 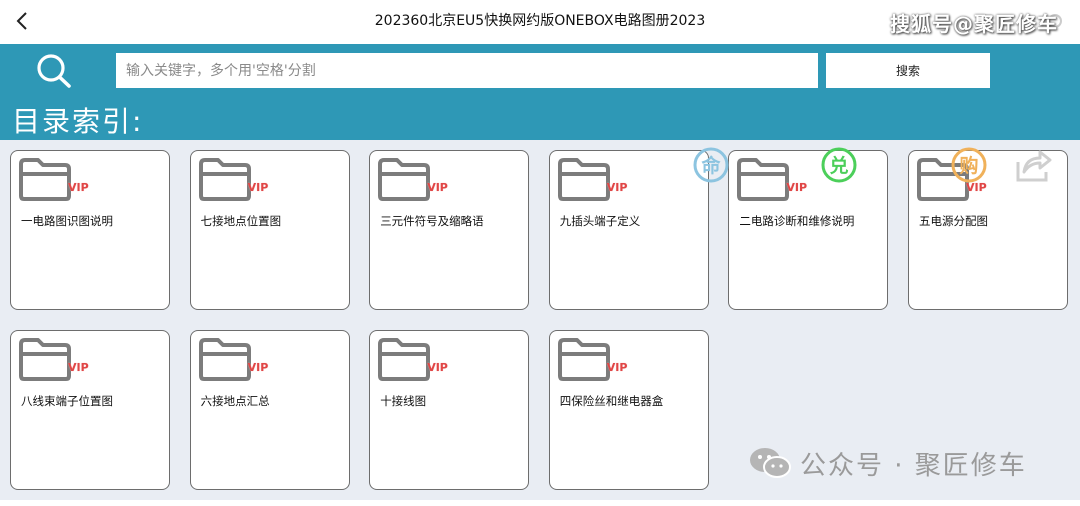 I want to click on folder-label: 一电路图识图说明, so click(x=67, y=221).